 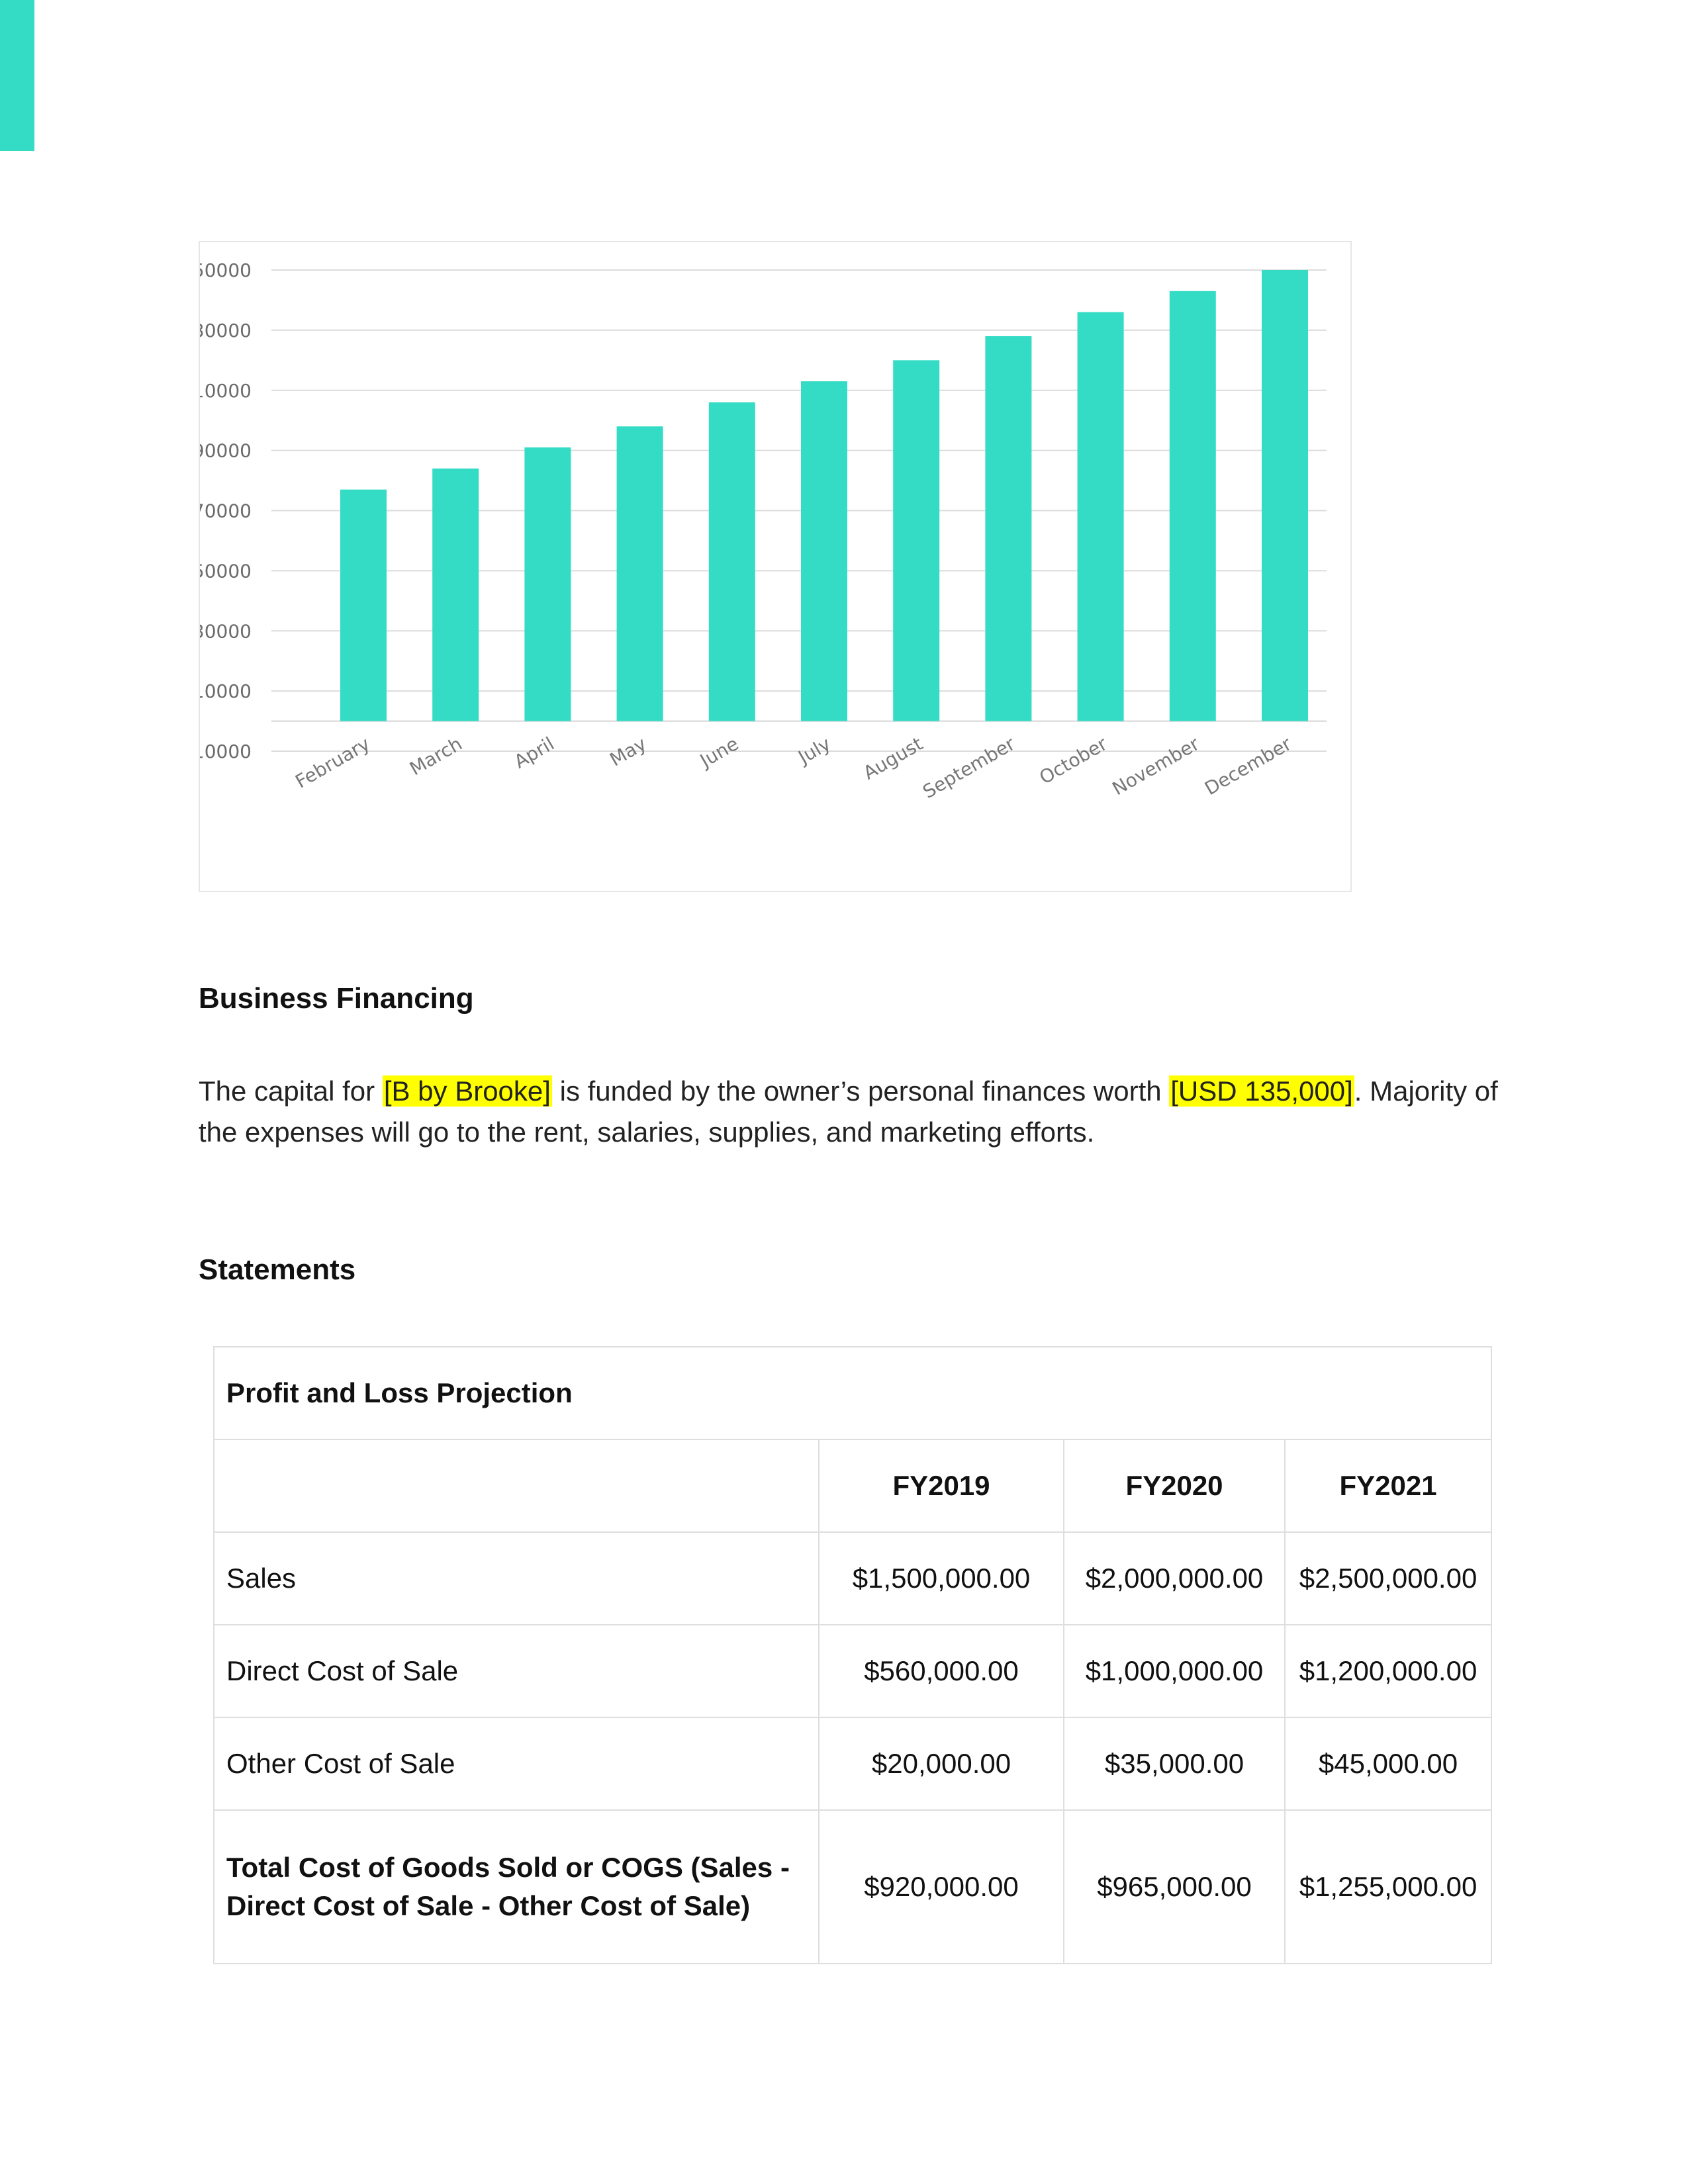 I want to click on cell-value: $1,255,000.00, so click(x=1388, y=1886).